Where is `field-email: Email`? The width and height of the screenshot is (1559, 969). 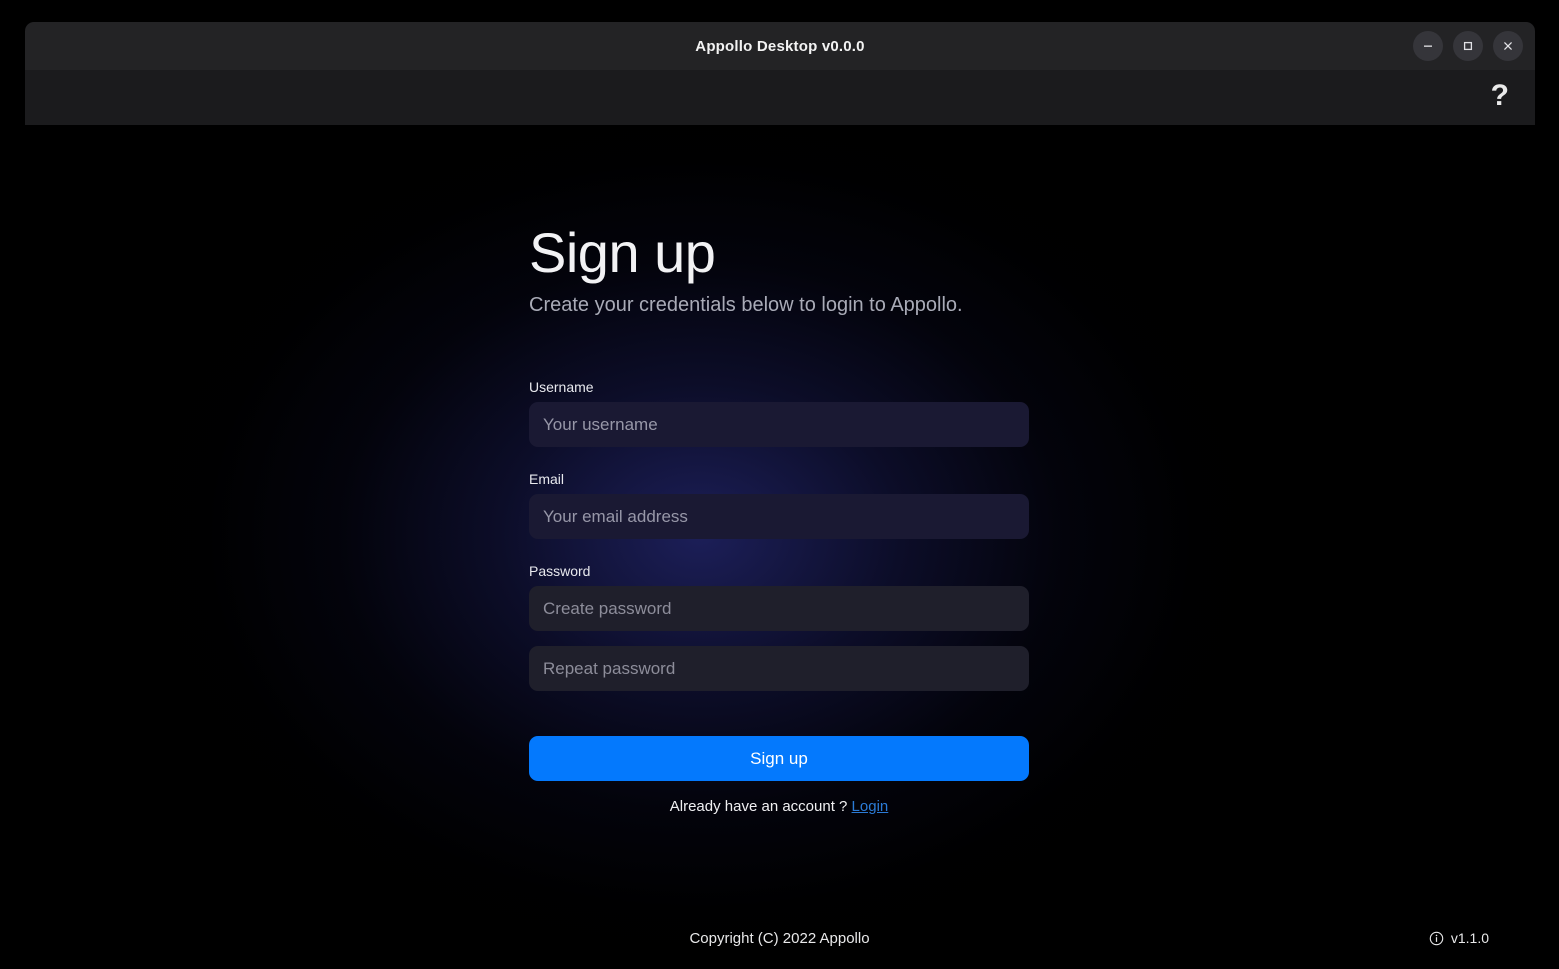
field-email: Email is located at coordinates (779, 505).